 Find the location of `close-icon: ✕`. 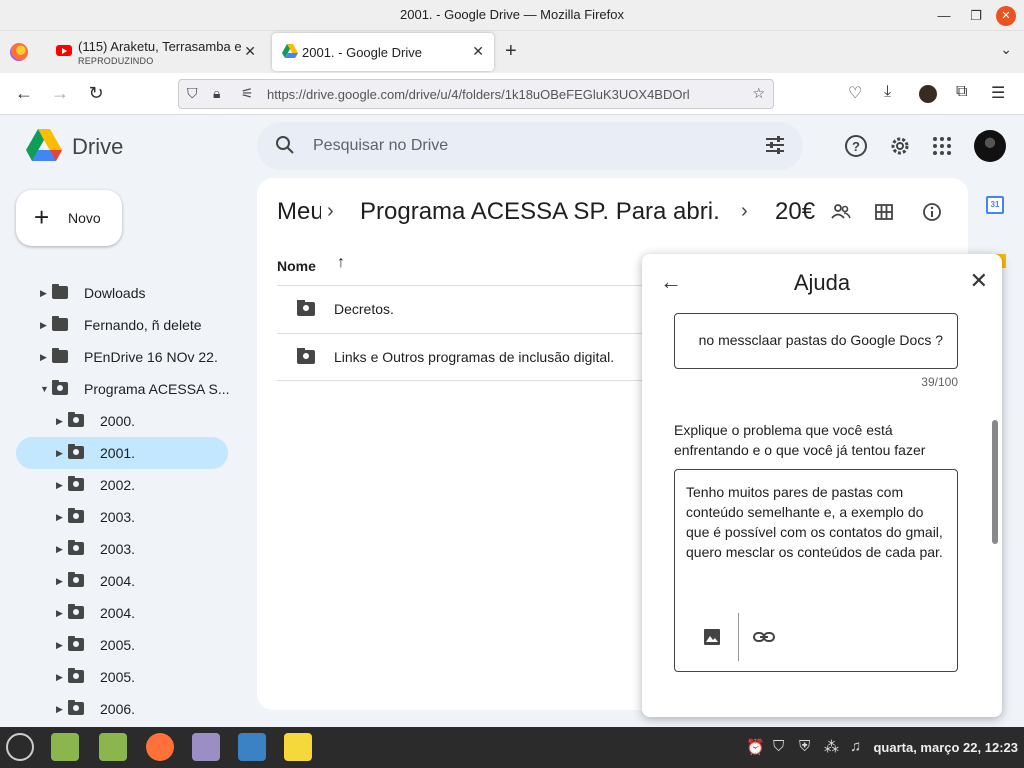

close-icon: ✕ is located at coordinates (979, 281).